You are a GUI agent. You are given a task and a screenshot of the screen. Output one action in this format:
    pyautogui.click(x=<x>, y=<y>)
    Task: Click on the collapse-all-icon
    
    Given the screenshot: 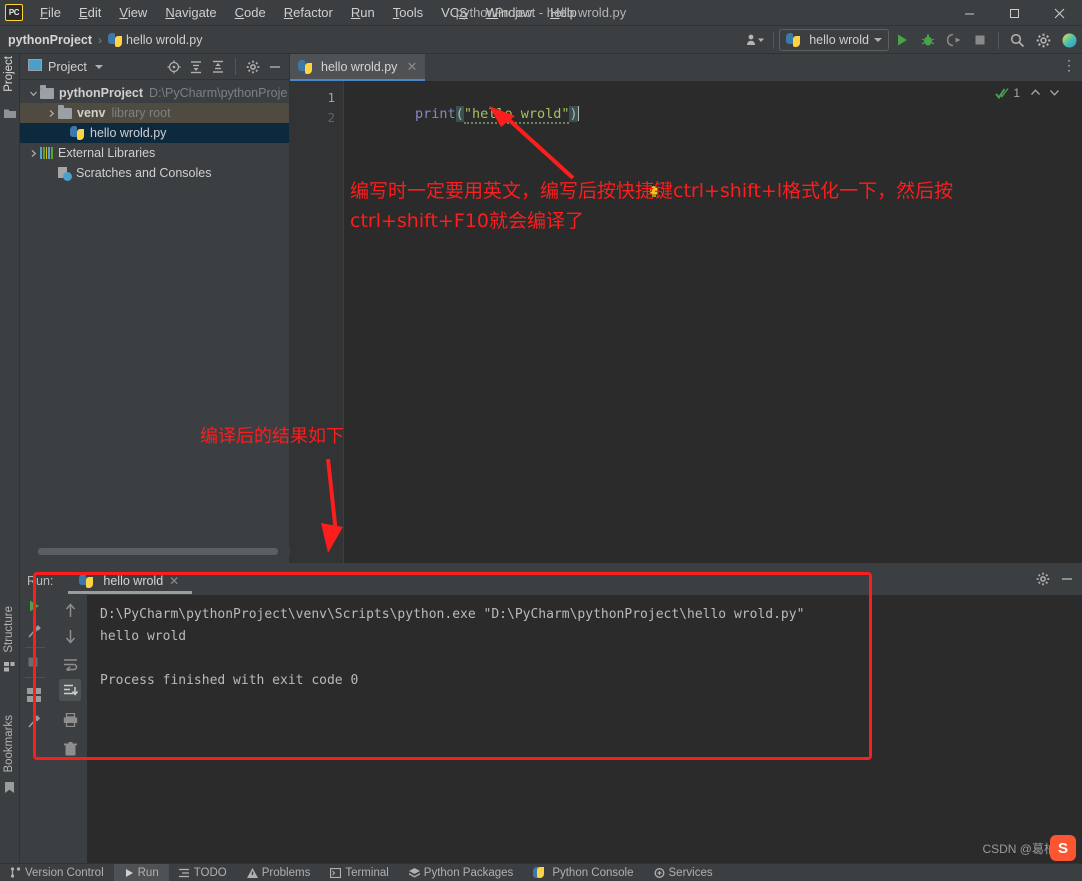 What is the action you would take?
    pyautogui.click(x=218, y=67)
    